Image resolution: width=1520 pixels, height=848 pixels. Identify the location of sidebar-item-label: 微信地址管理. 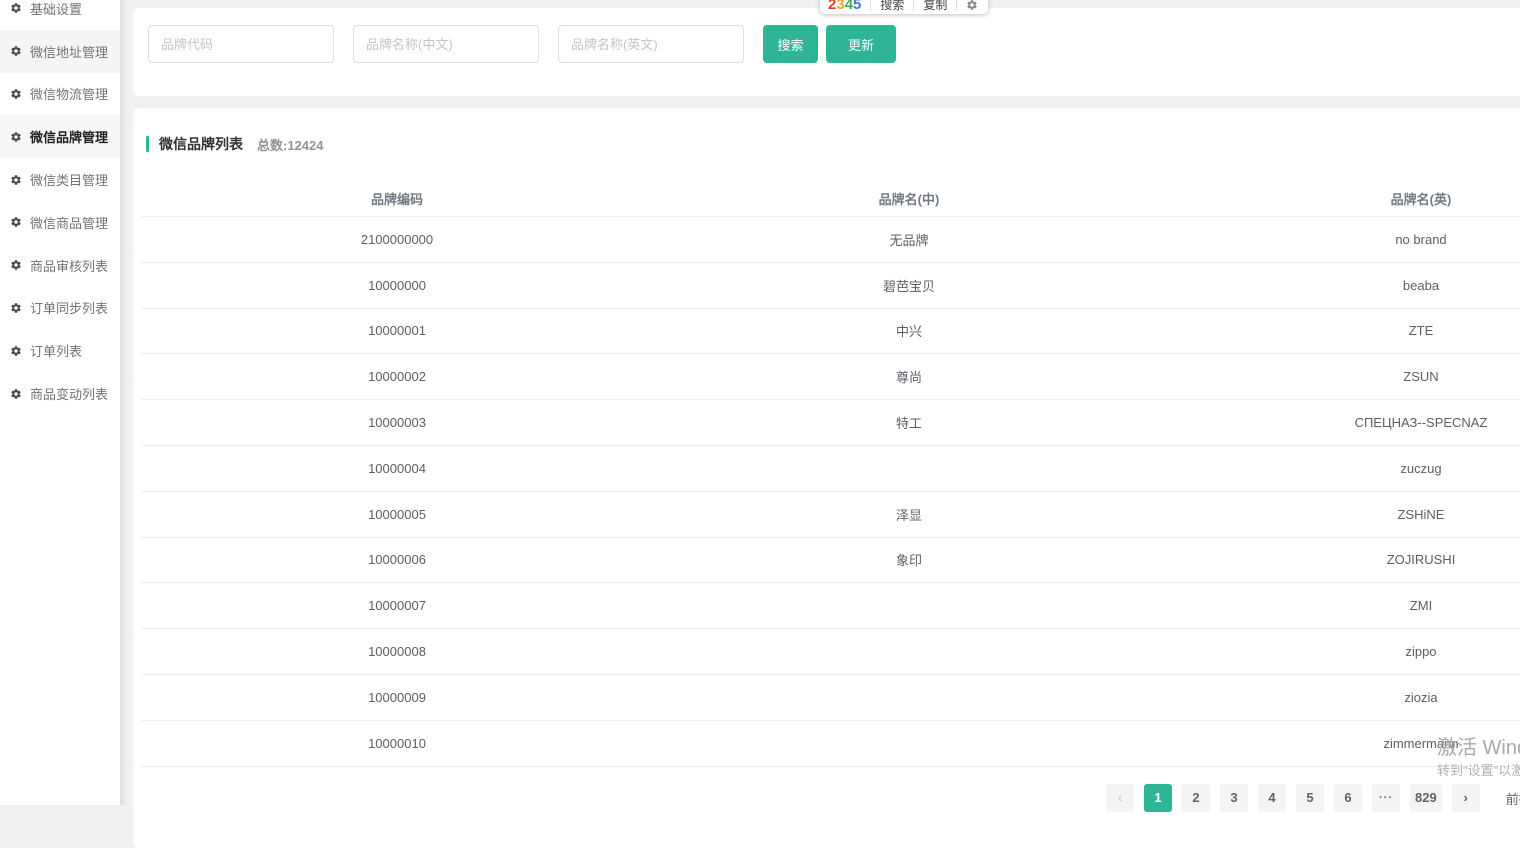
(69, 52).